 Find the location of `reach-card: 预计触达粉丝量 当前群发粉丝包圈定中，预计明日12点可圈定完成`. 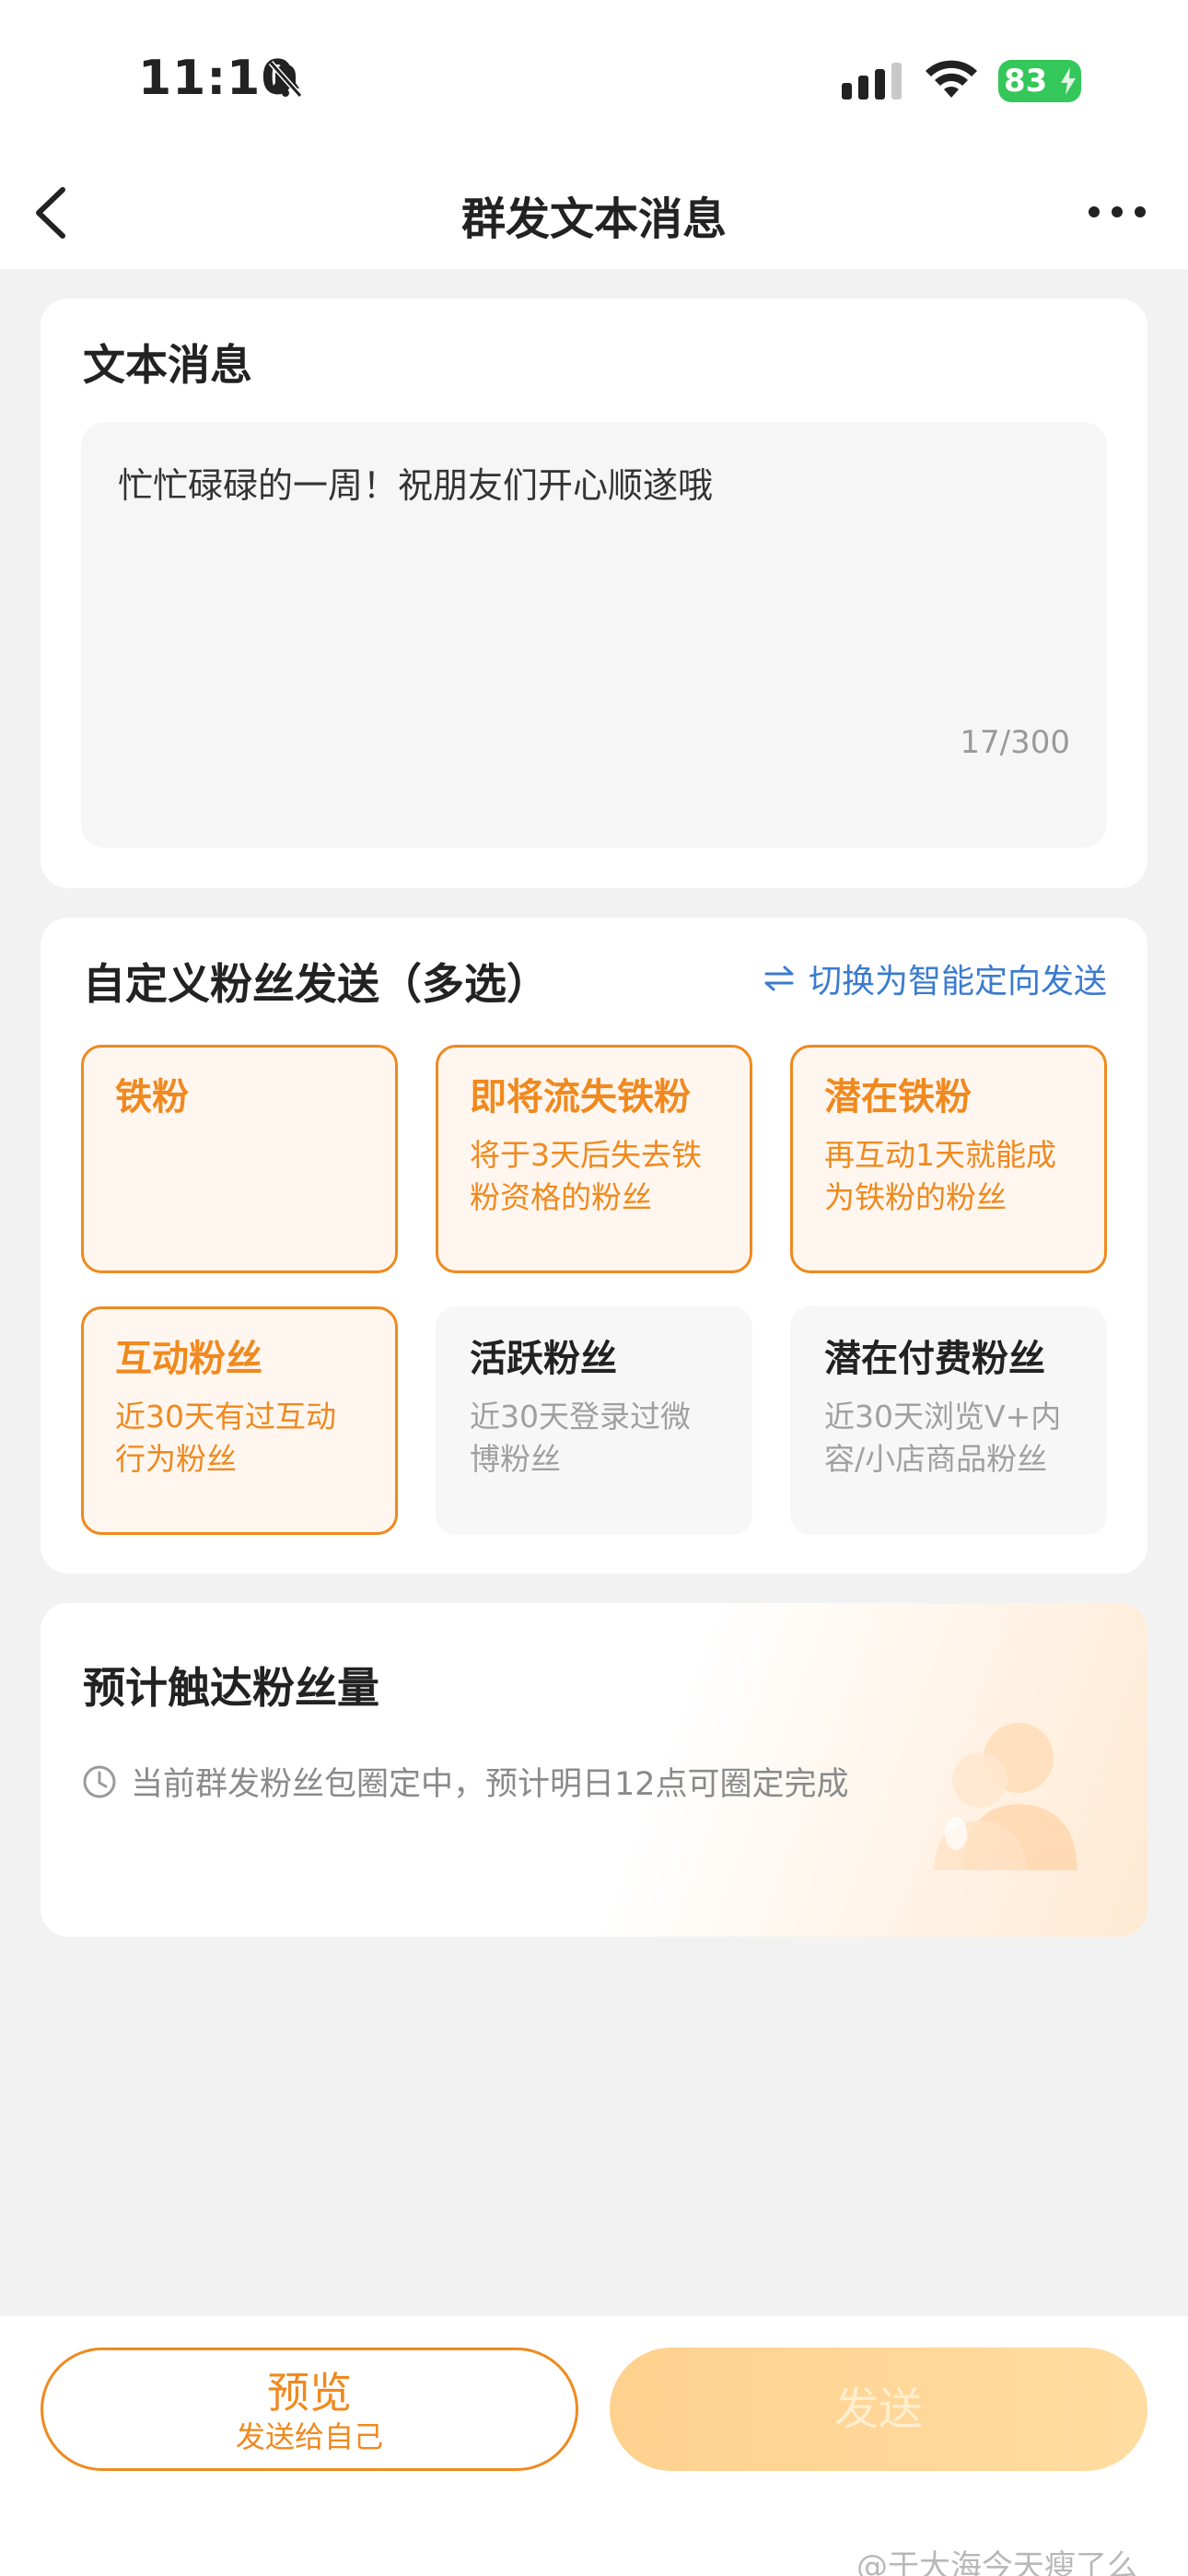

reach-card: 预计触达粉丝量 当前群发粉丝包圈定中，预计明日12点可圈定完成 is located at coordinates (594, 1770).